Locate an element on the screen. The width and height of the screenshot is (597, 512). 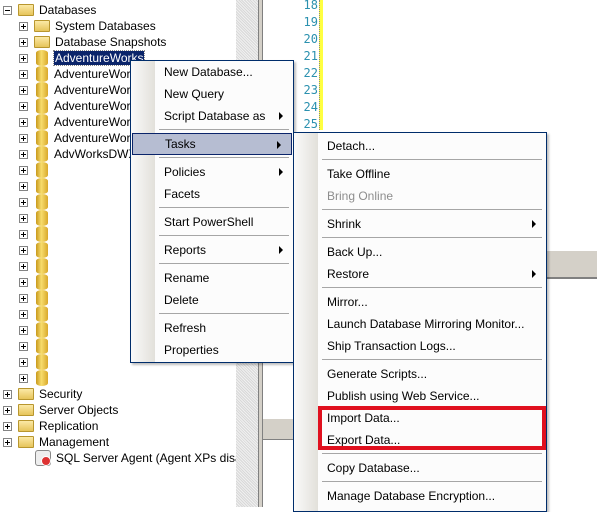
node-label: Management is located at coordinates (74, 442).